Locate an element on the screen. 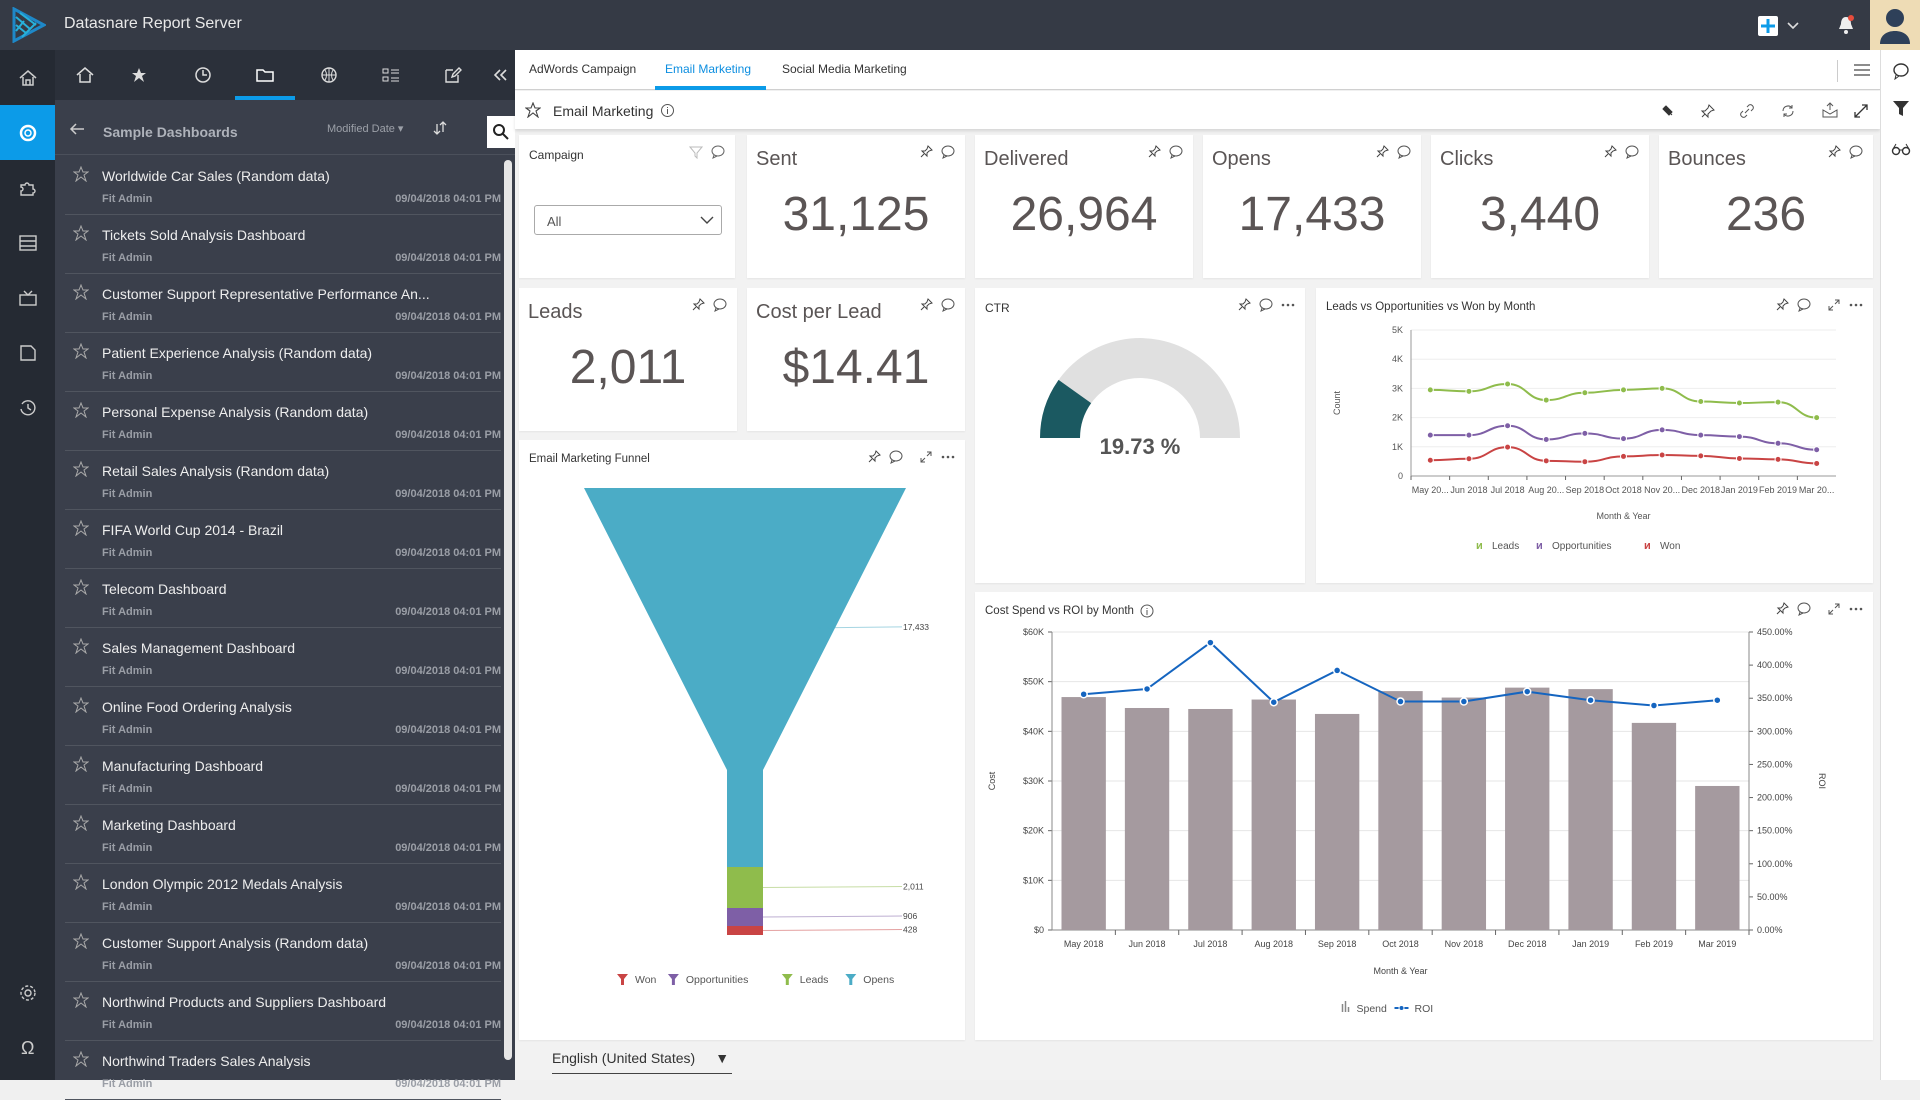 The width and height of the screenshot is (1920, 1100). nav-globe is located at coordinates (329, 75).